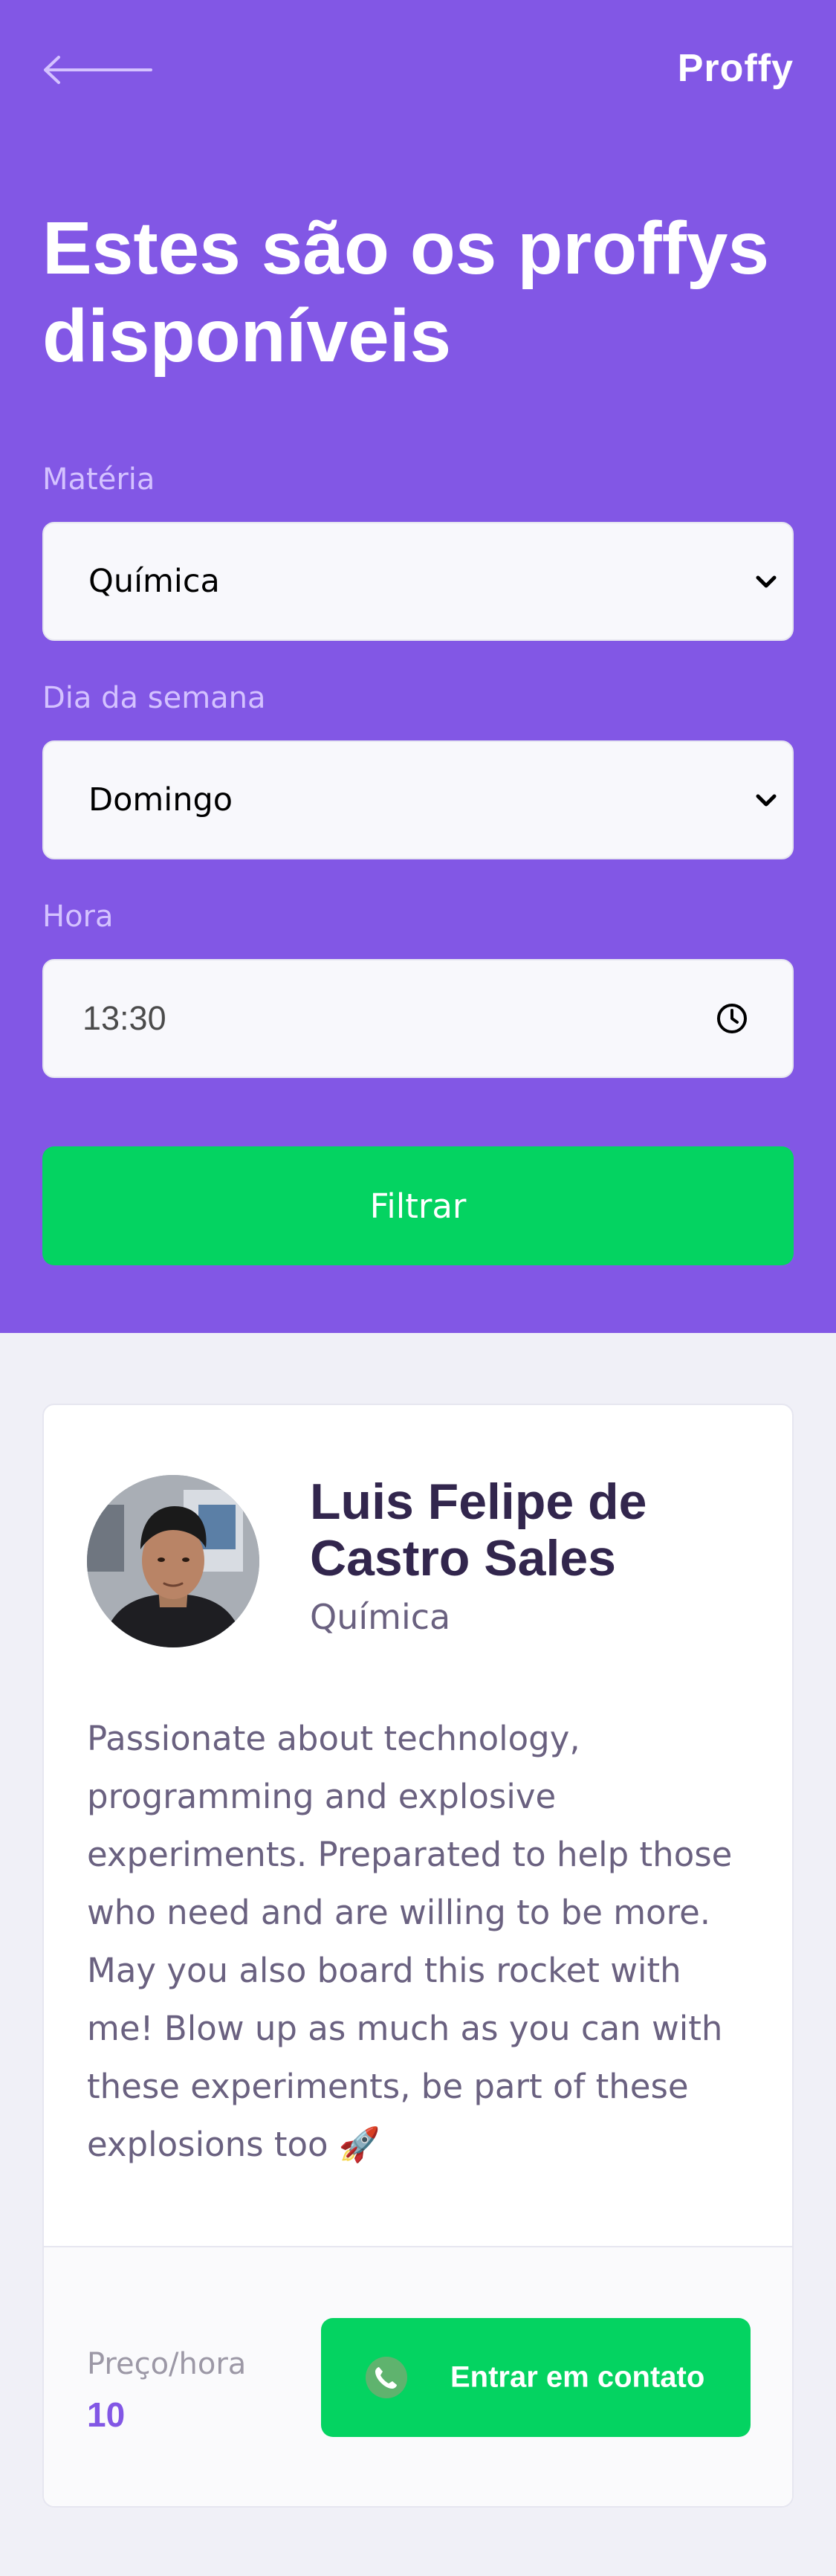  Describe the element at coordinates (478, 1529) in the screenshot. I see `teacher-name: Luis Felipe de Castro Sales` at that location.